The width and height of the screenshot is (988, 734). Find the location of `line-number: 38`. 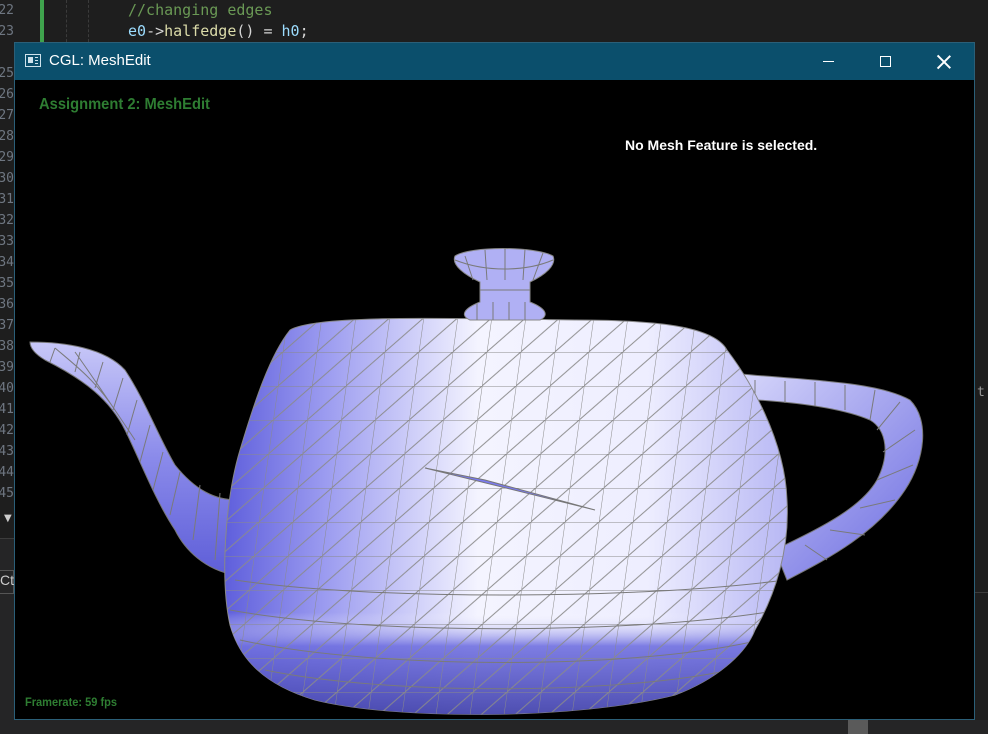

line-number: 38 is located at coordinates (7, 346).